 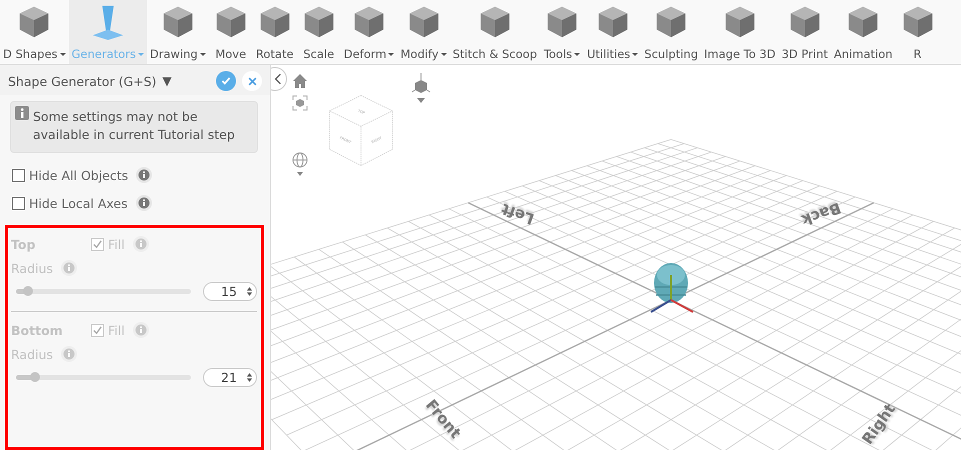 I want to click on home-icon, so click(x=300, y=81).